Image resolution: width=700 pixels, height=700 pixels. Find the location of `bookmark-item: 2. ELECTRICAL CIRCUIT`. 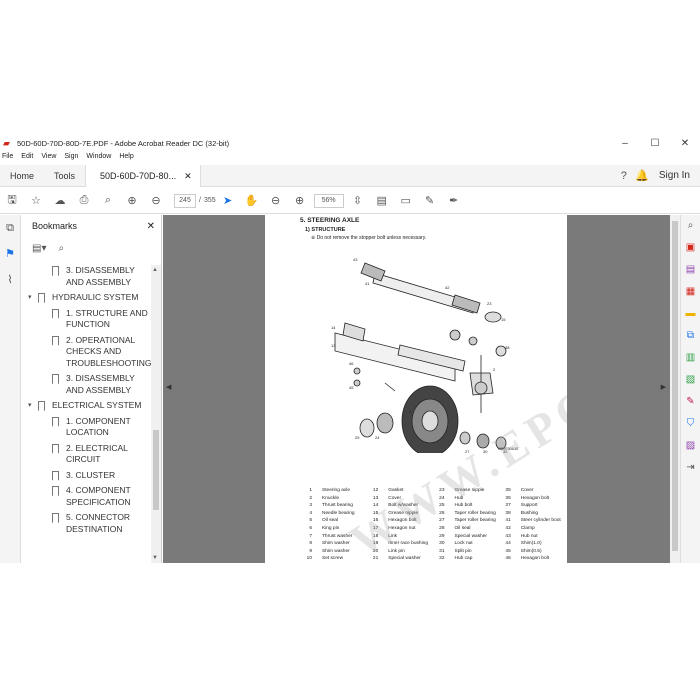

bookmark-item: 2. ELECTRICAL CIRCUIT is located at coordinates (87, 454).